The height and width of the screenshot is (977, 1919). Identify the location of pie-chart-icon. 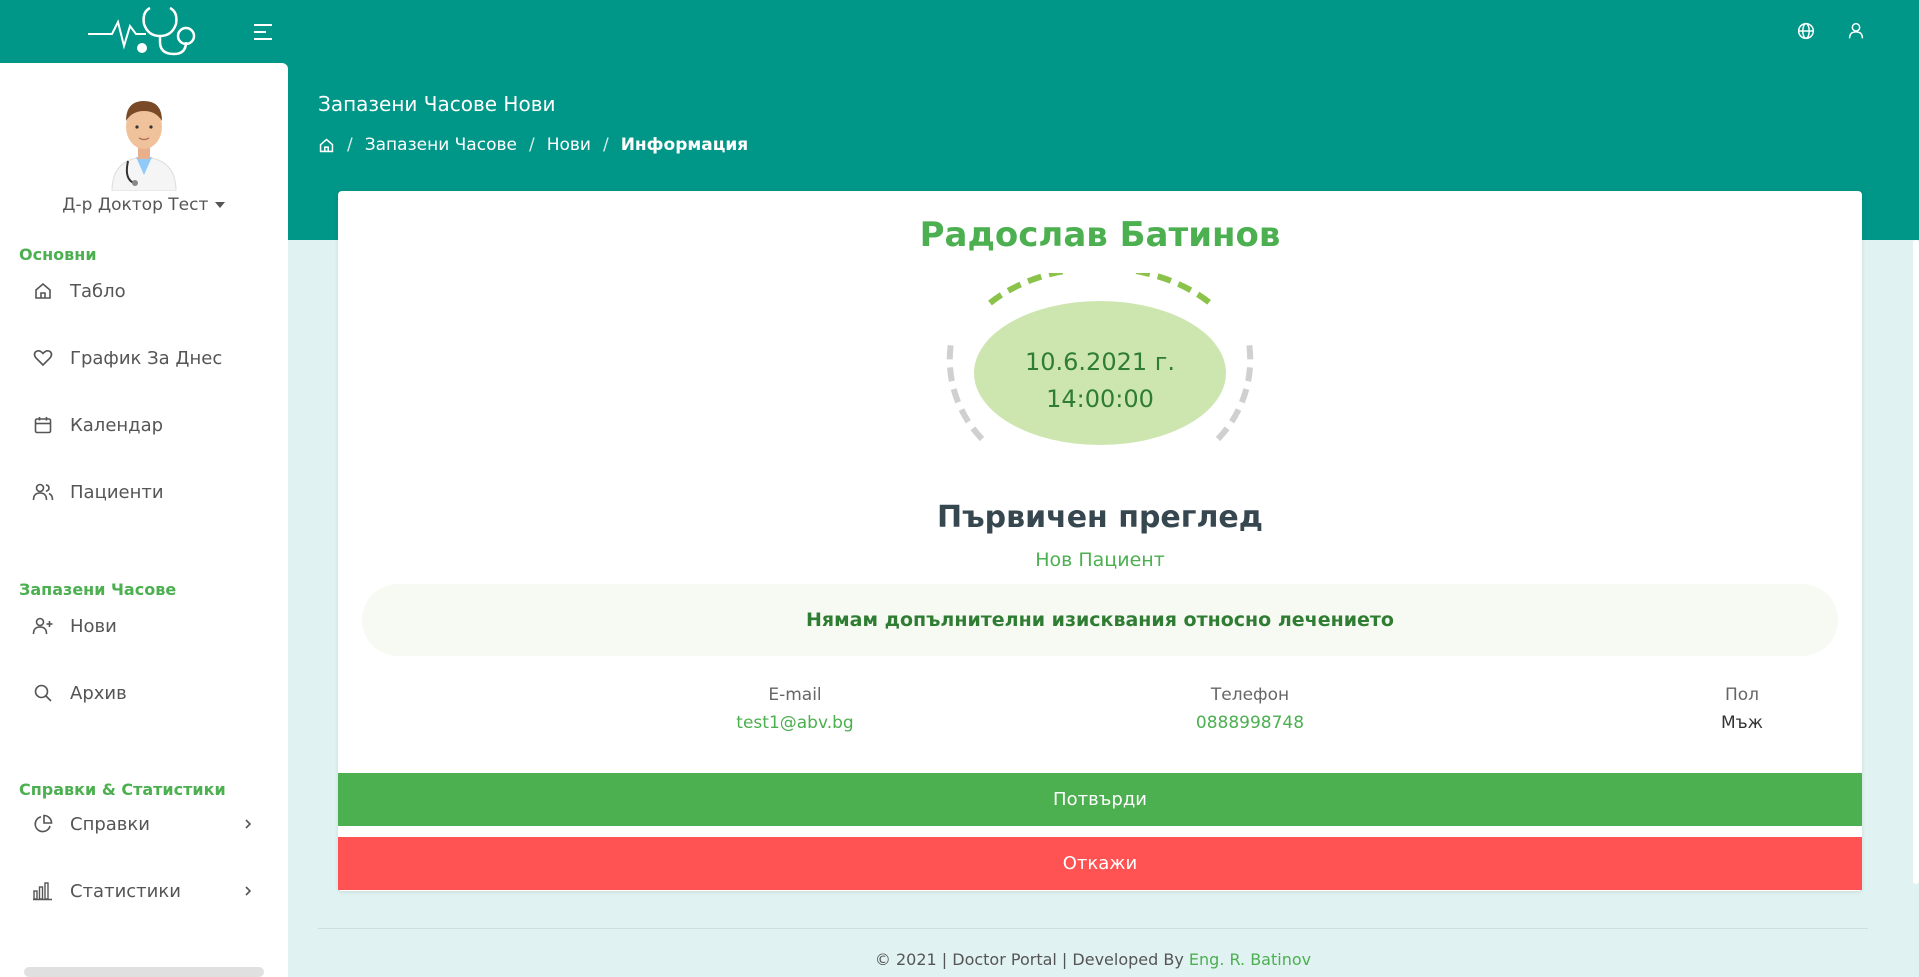
(43, 824).